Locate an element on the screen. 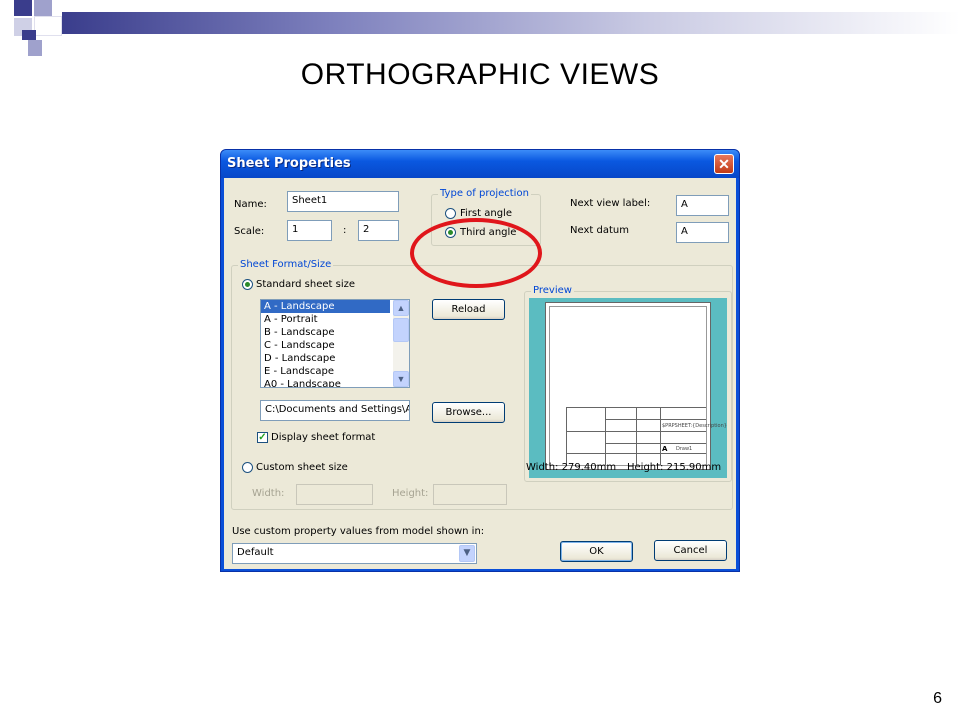 The width and height of the screenshot is (960, 720). list-item: A0 - Landscape is located at coordinates (325, 382).